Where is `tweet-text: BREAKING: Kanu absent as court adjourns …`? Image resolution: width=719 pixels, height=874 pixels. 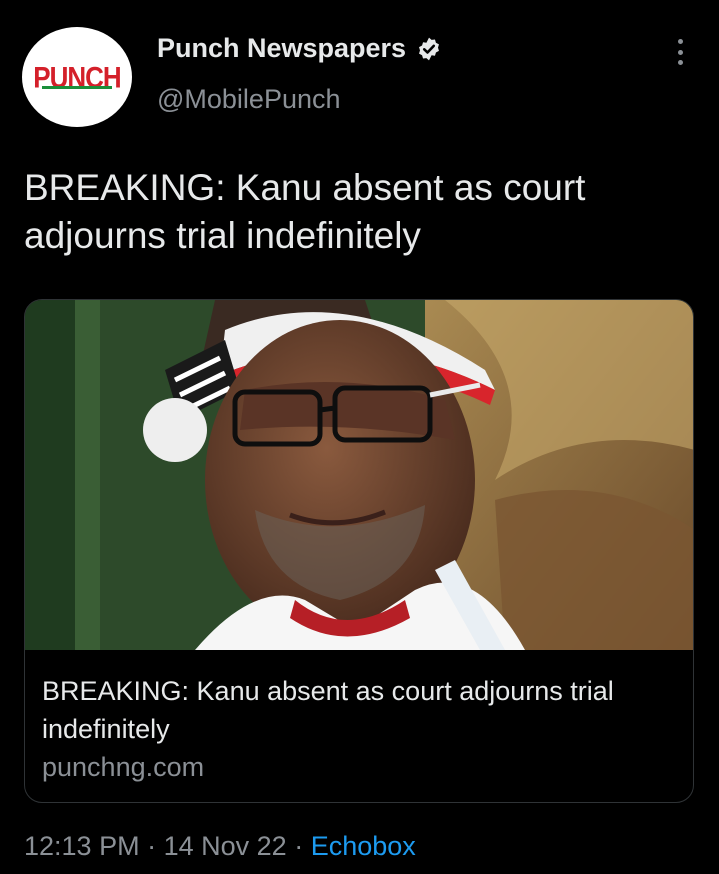 tweet-text: BREAKING: Kanu absent as court adjourns … is located at coordinates (305, 211).